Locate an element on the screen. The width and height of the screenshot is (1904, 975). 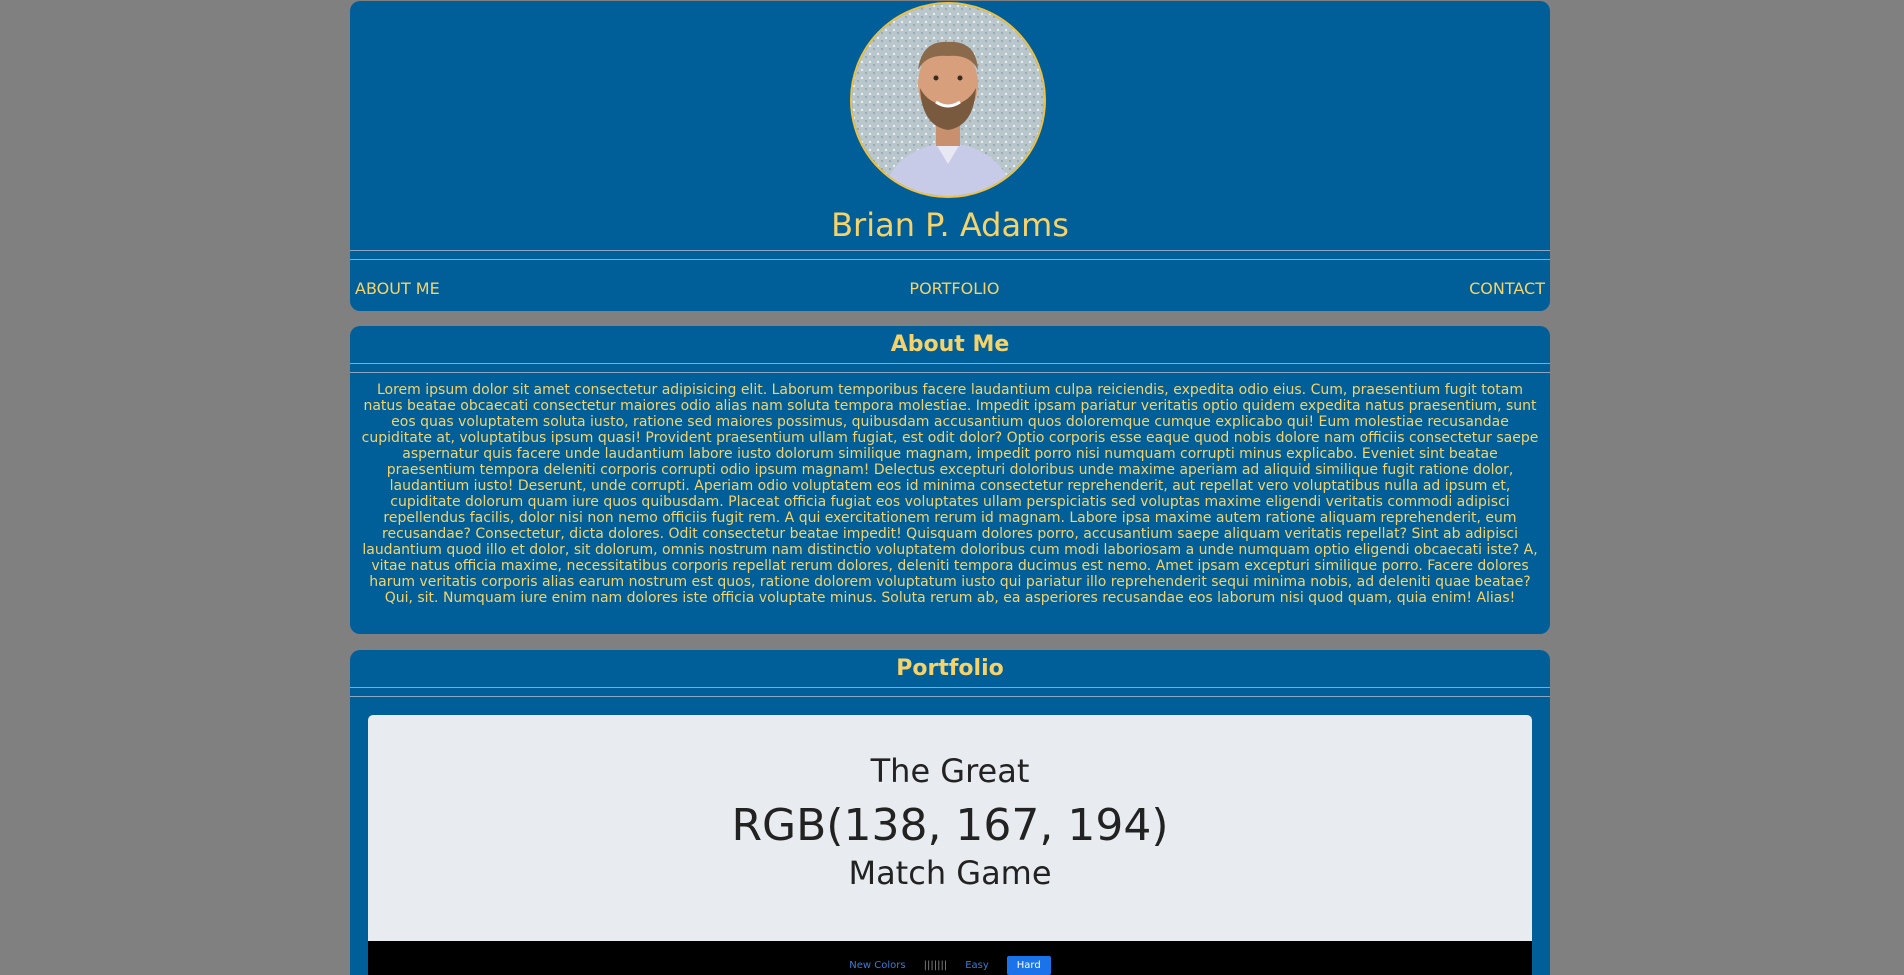
main-nav: ABOUT ME PORTFOLIO CONTACT is located at coordinates (950, 289).